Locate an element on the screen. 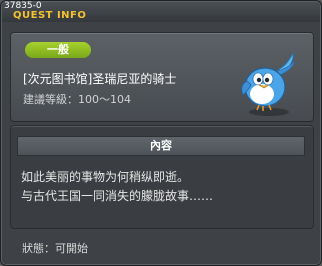 The height and width of the screenshot is (266, 322). level-requirement: 建議等級：100～104 is located at coordinates (77, 99).